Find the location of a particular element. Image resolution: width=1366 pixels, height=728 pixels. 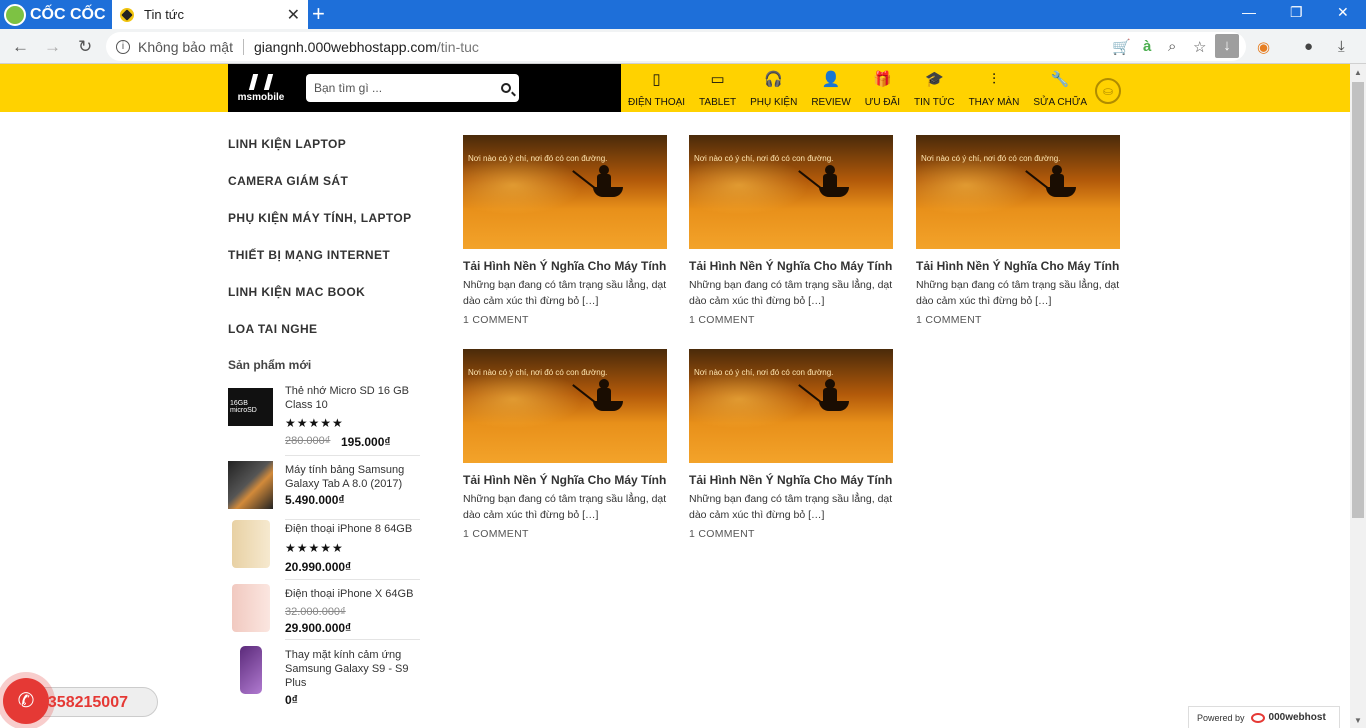

dictionary-icon: à is located at coordinates (1147, 46).